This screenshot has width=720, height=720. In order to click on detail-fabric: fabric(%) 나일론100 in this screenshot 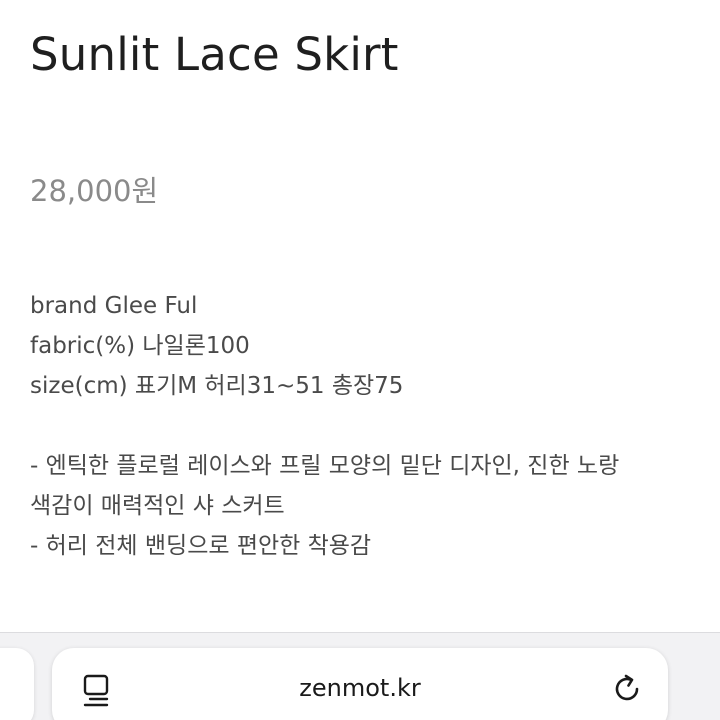, I will do `click(140, 346)`.